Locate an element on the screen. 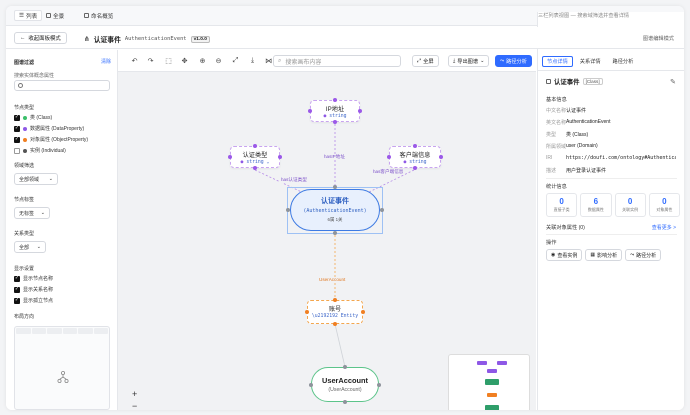 The width and height of the screenshot is (690, 415). edge-label-account: UserAccount is located at coordinates (332, 279).